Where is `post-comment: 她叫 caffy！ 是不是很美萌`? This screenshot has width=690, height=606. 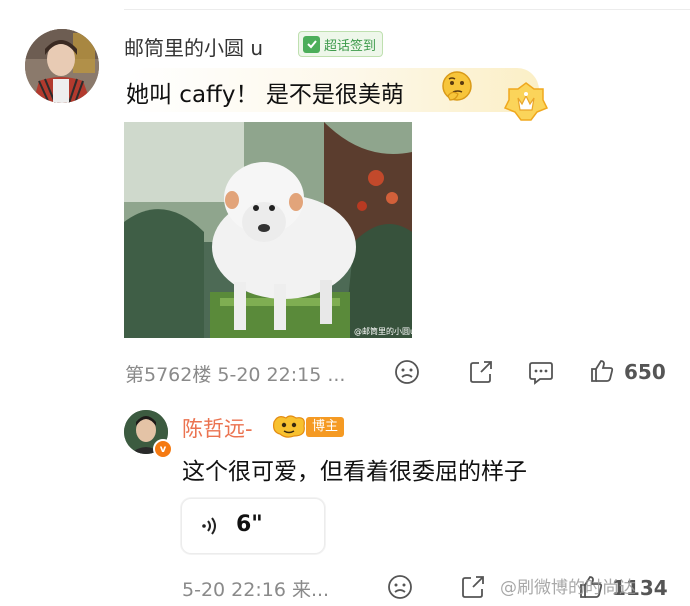
post-comment: 她叫 caffy！ 是不是很美萌 is located at coordinates (331, 90).